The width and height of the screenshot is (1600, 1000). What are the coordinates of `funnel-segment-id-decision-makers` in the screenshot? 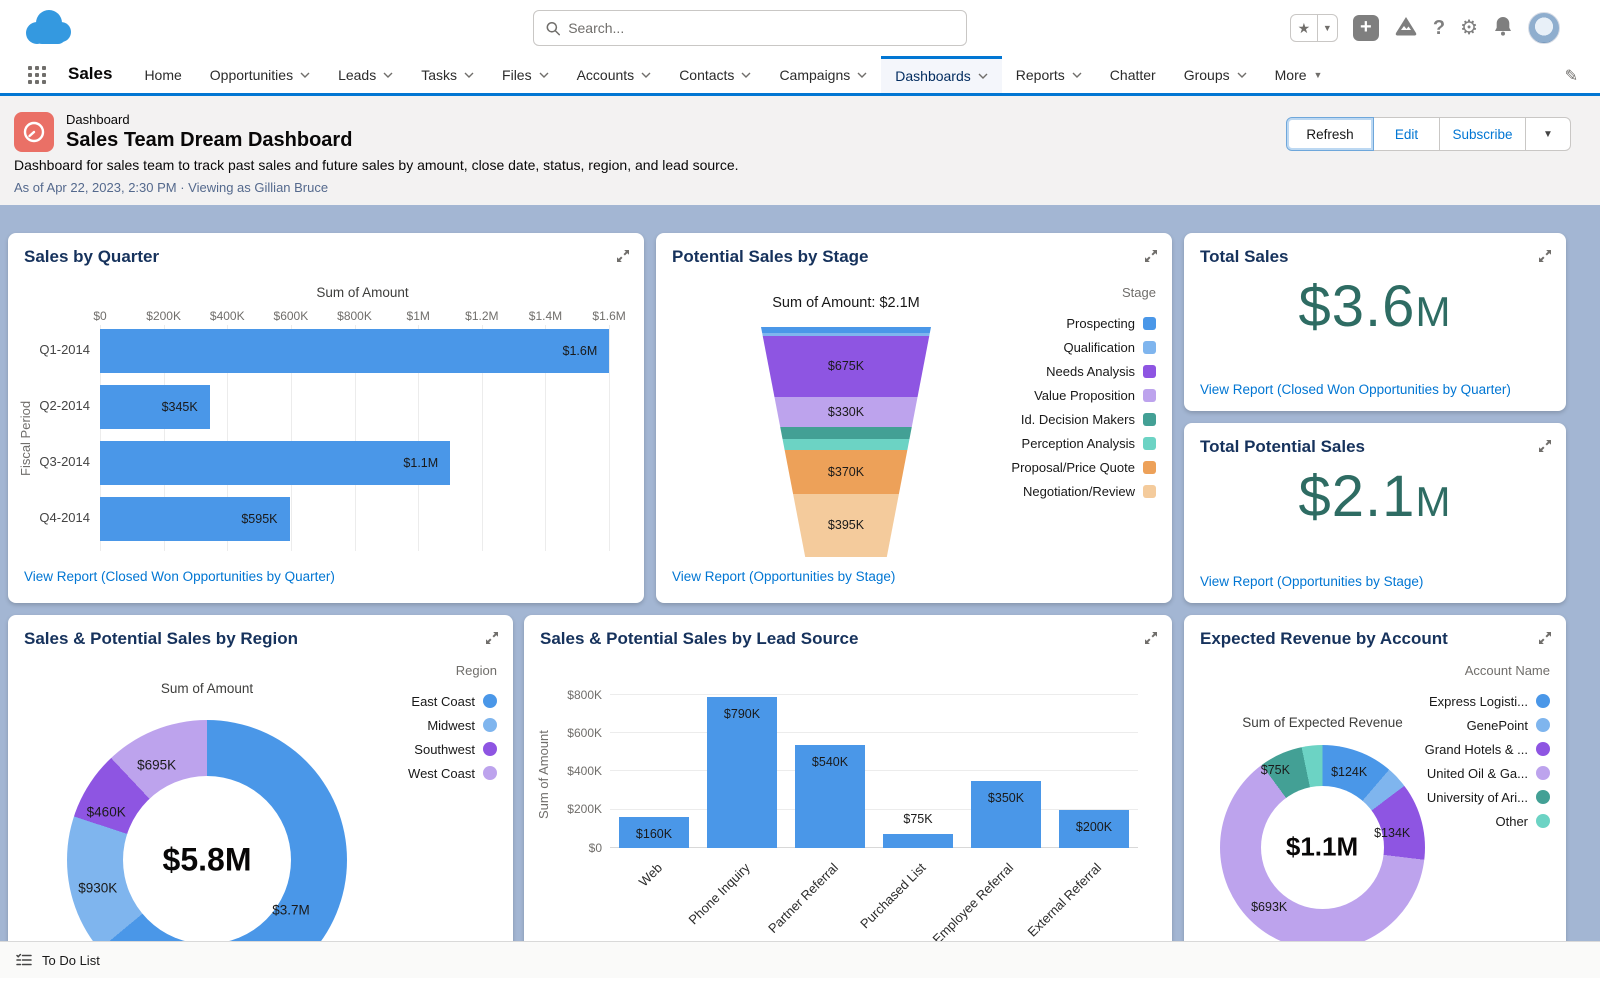 It's located at (846, 433).